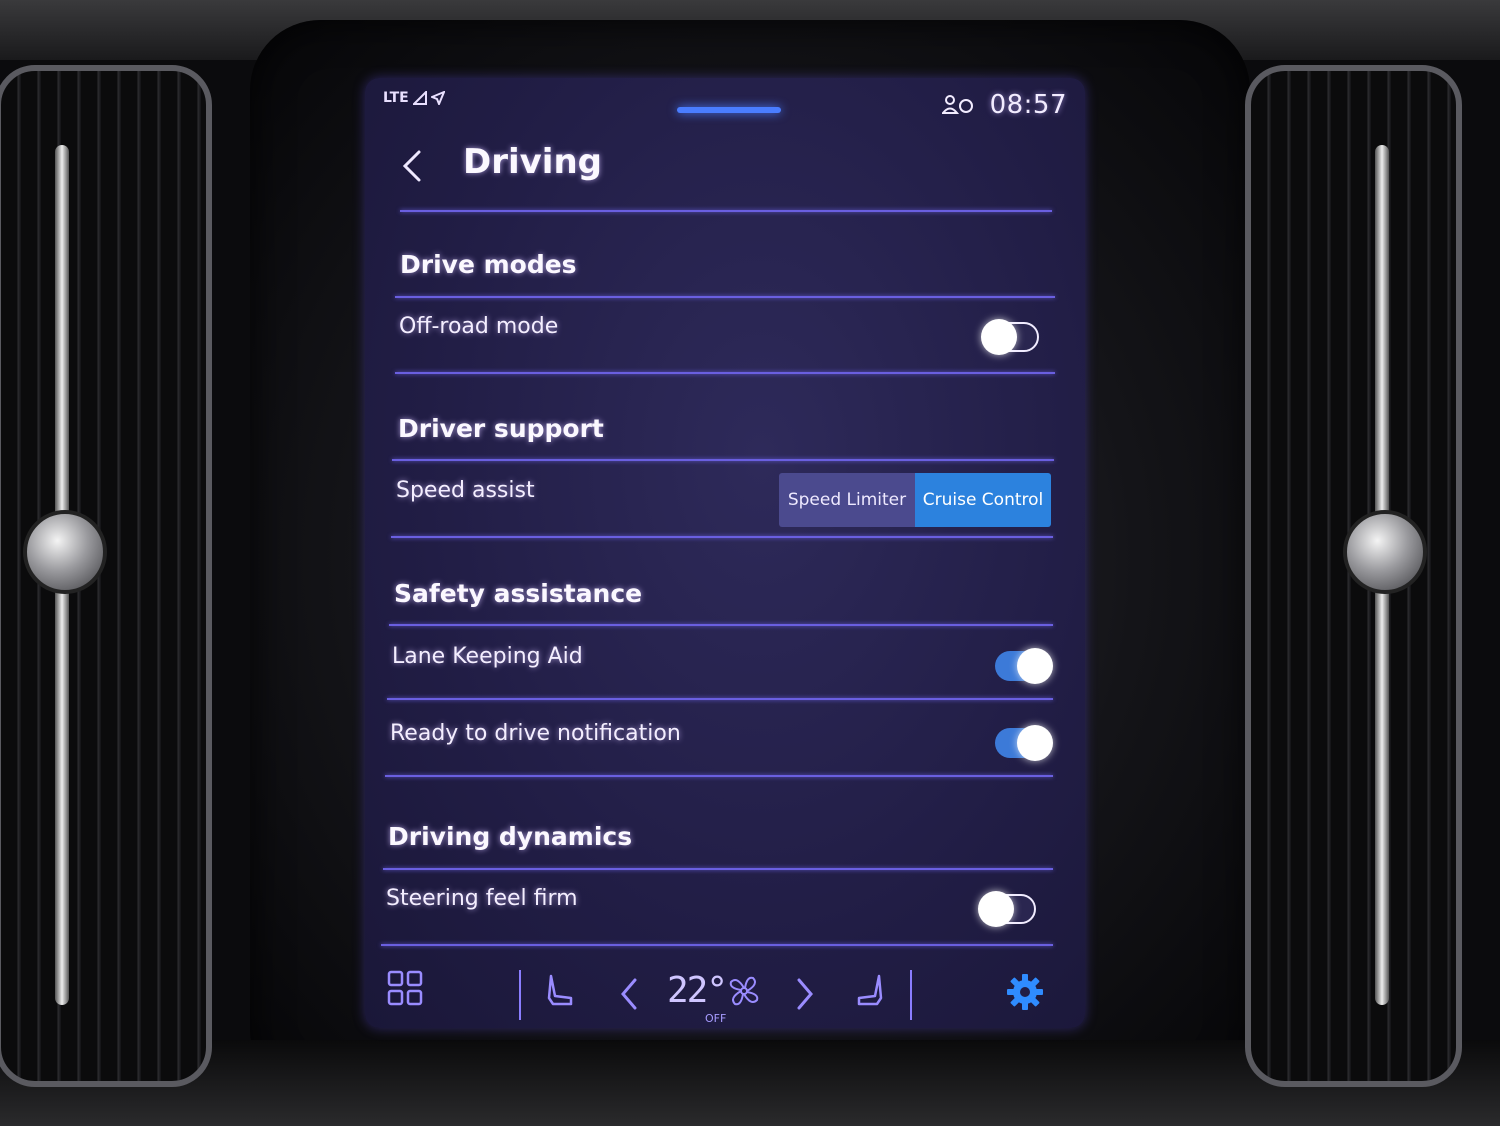 The height and width of the screenshot is (1126, 1500). What do you see at coordinates (518, 593) in the screenshot?
I see `section-title-safety-assistance: Safety assistance` at bounding box center [518, 593].